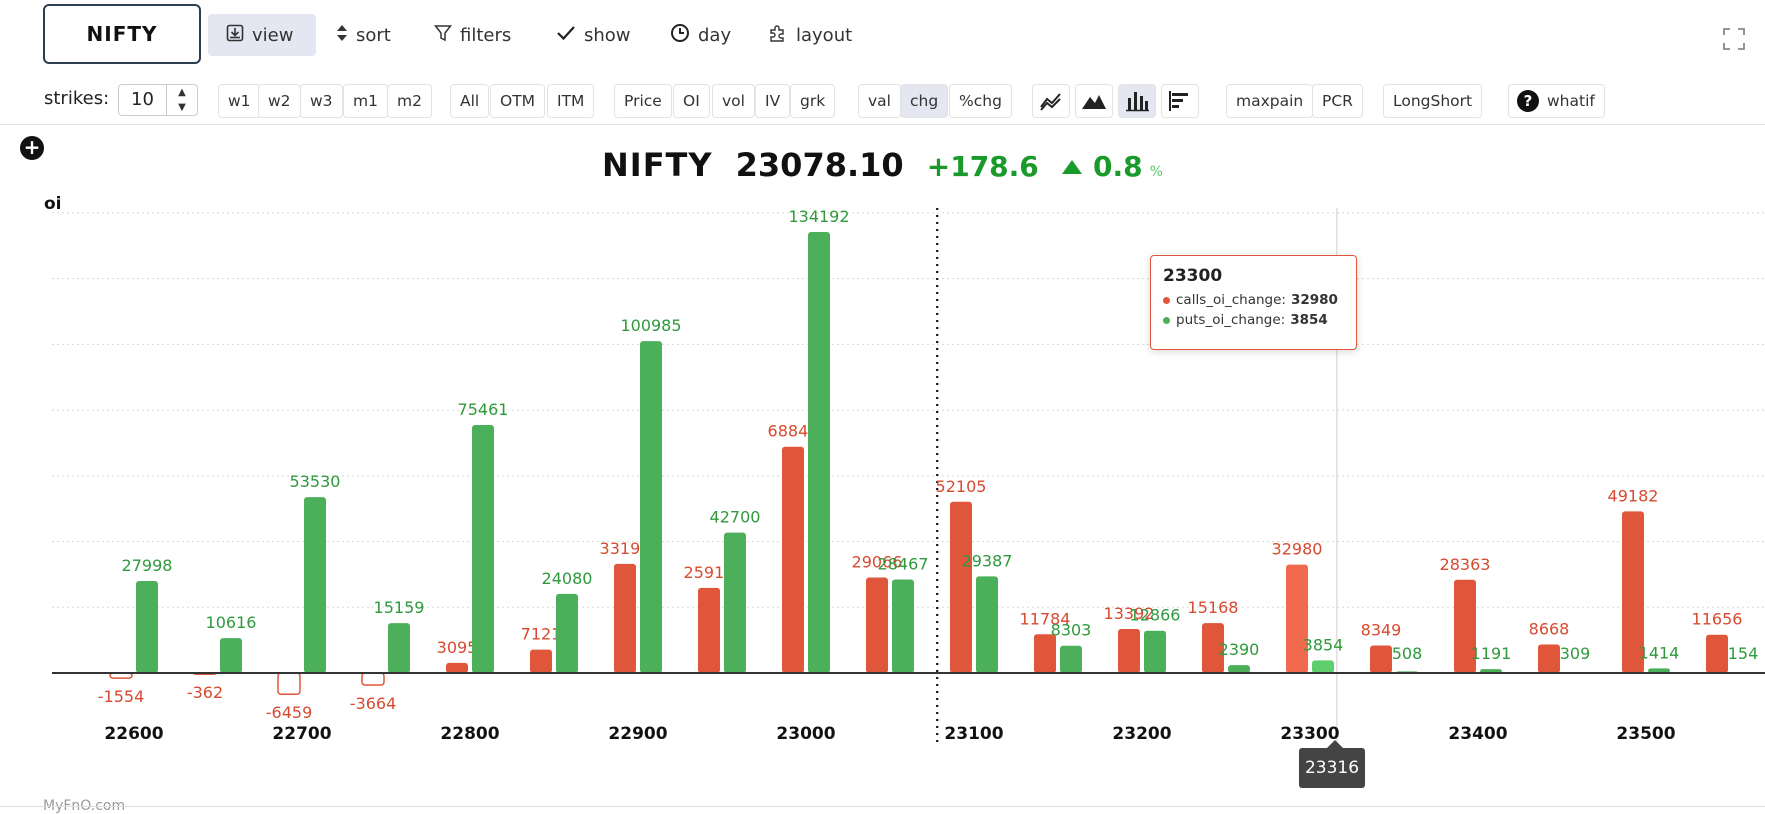  Describe the element at coordinates (882, 166) in the screenshot. I see `price-header: NIFTY 23078.10 +178.6 0.8 %` at that location.